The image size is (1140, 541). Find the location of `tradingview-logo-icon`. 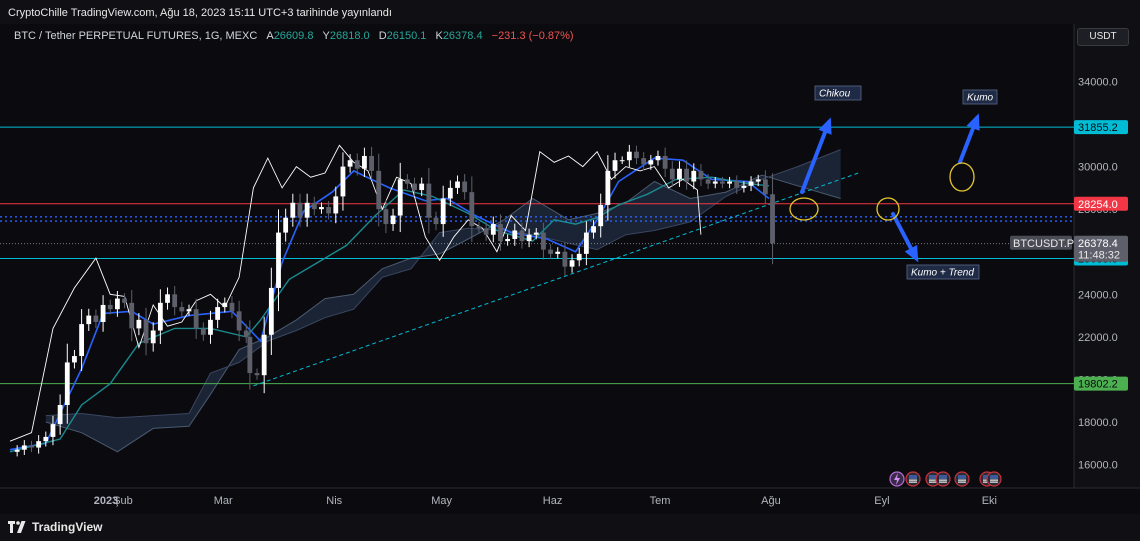

tradingview-logo-icon is located at coordinates (17, 527).